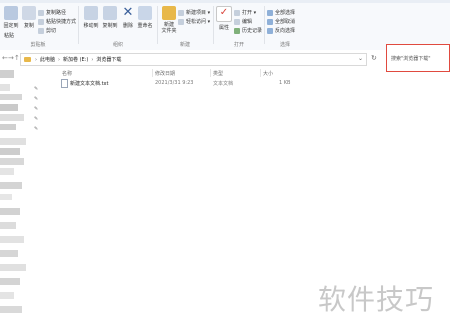  Describe the element at coordinates (47, 59) in the screenshot. I see `breadcrumb-this-pc: 此电脑` at that location.